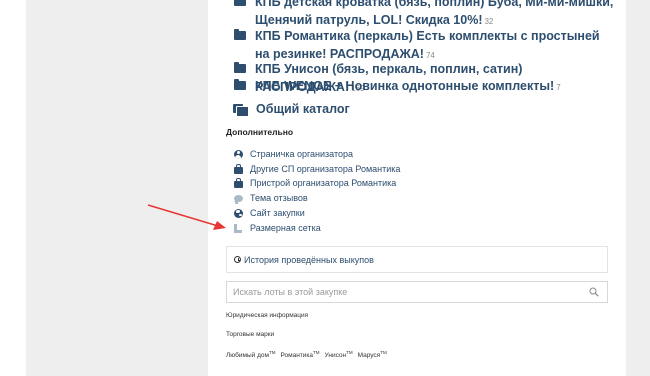 The height and width of the screenshot is (376, 650). Describe the element at coordinates (186, 217) in the screenshot. I see `annotation-arrow-icon` at that location.